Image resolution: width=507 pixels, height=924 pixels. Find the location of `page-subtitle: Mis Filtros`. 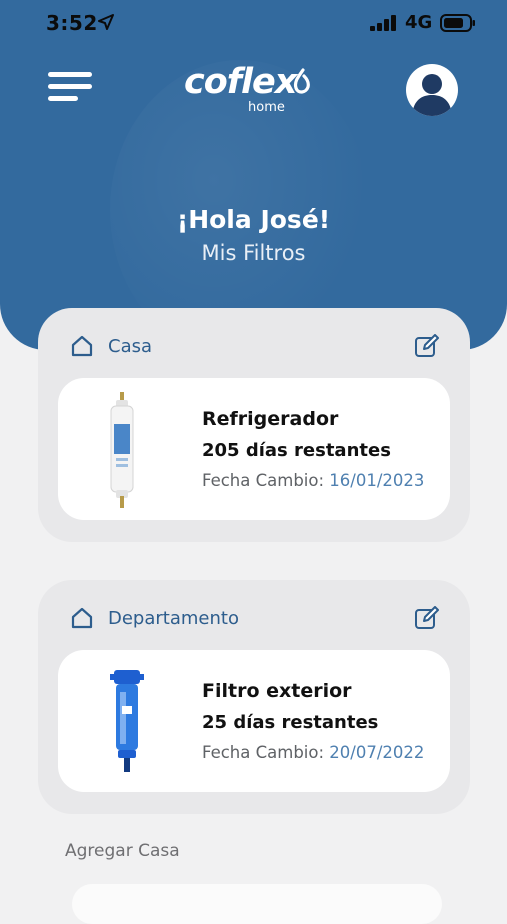

page-subtitle: Mis Filtros is located at coordinates (253, 253).